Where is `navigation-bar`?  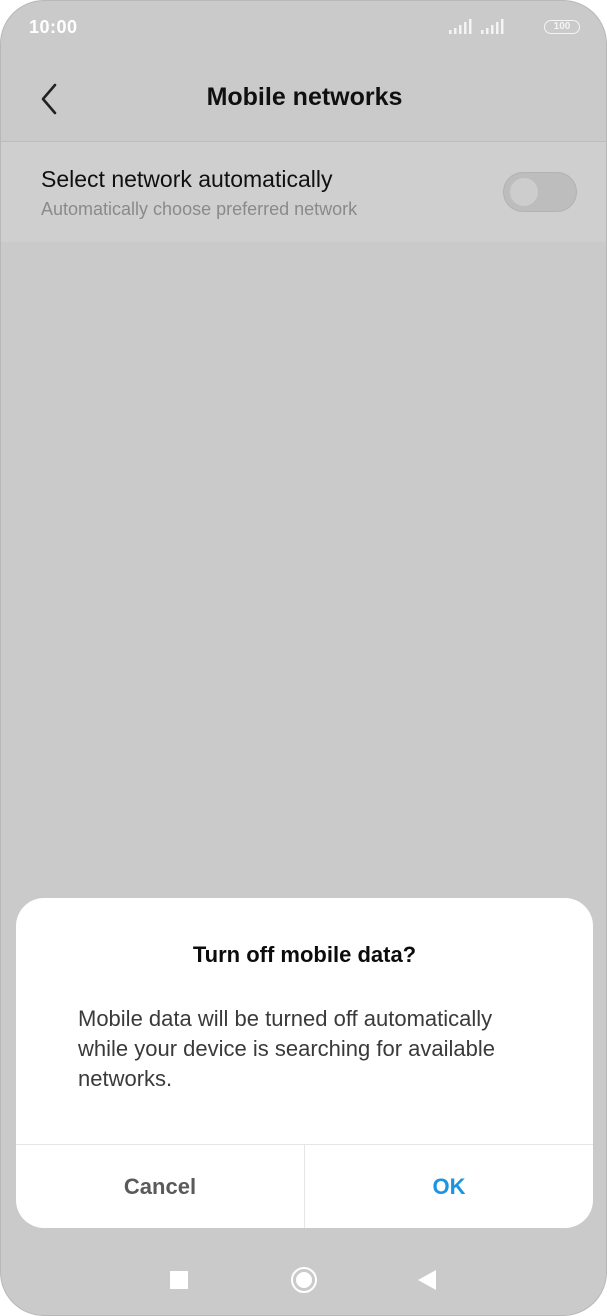 navigation-bar is located at coordinates (303, 1280).